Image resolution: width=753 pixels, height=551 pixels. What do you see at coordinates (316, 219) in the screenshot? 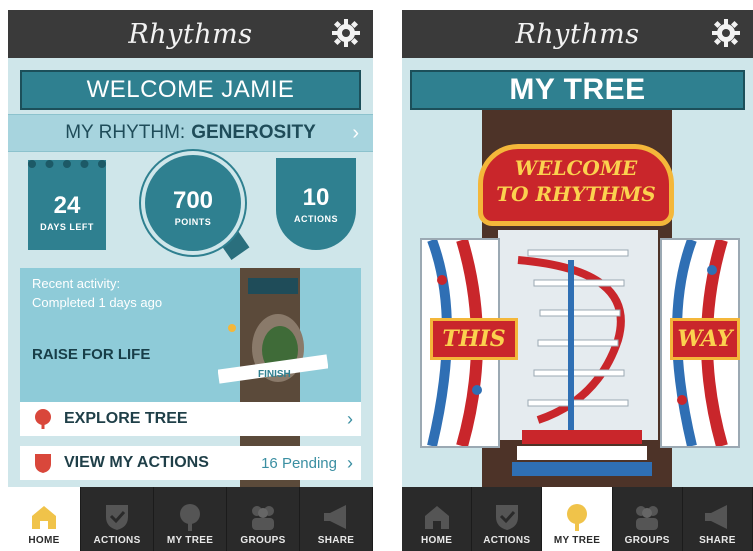
I see `actions-label: ACTIONS` at bounding box center [316, 219].